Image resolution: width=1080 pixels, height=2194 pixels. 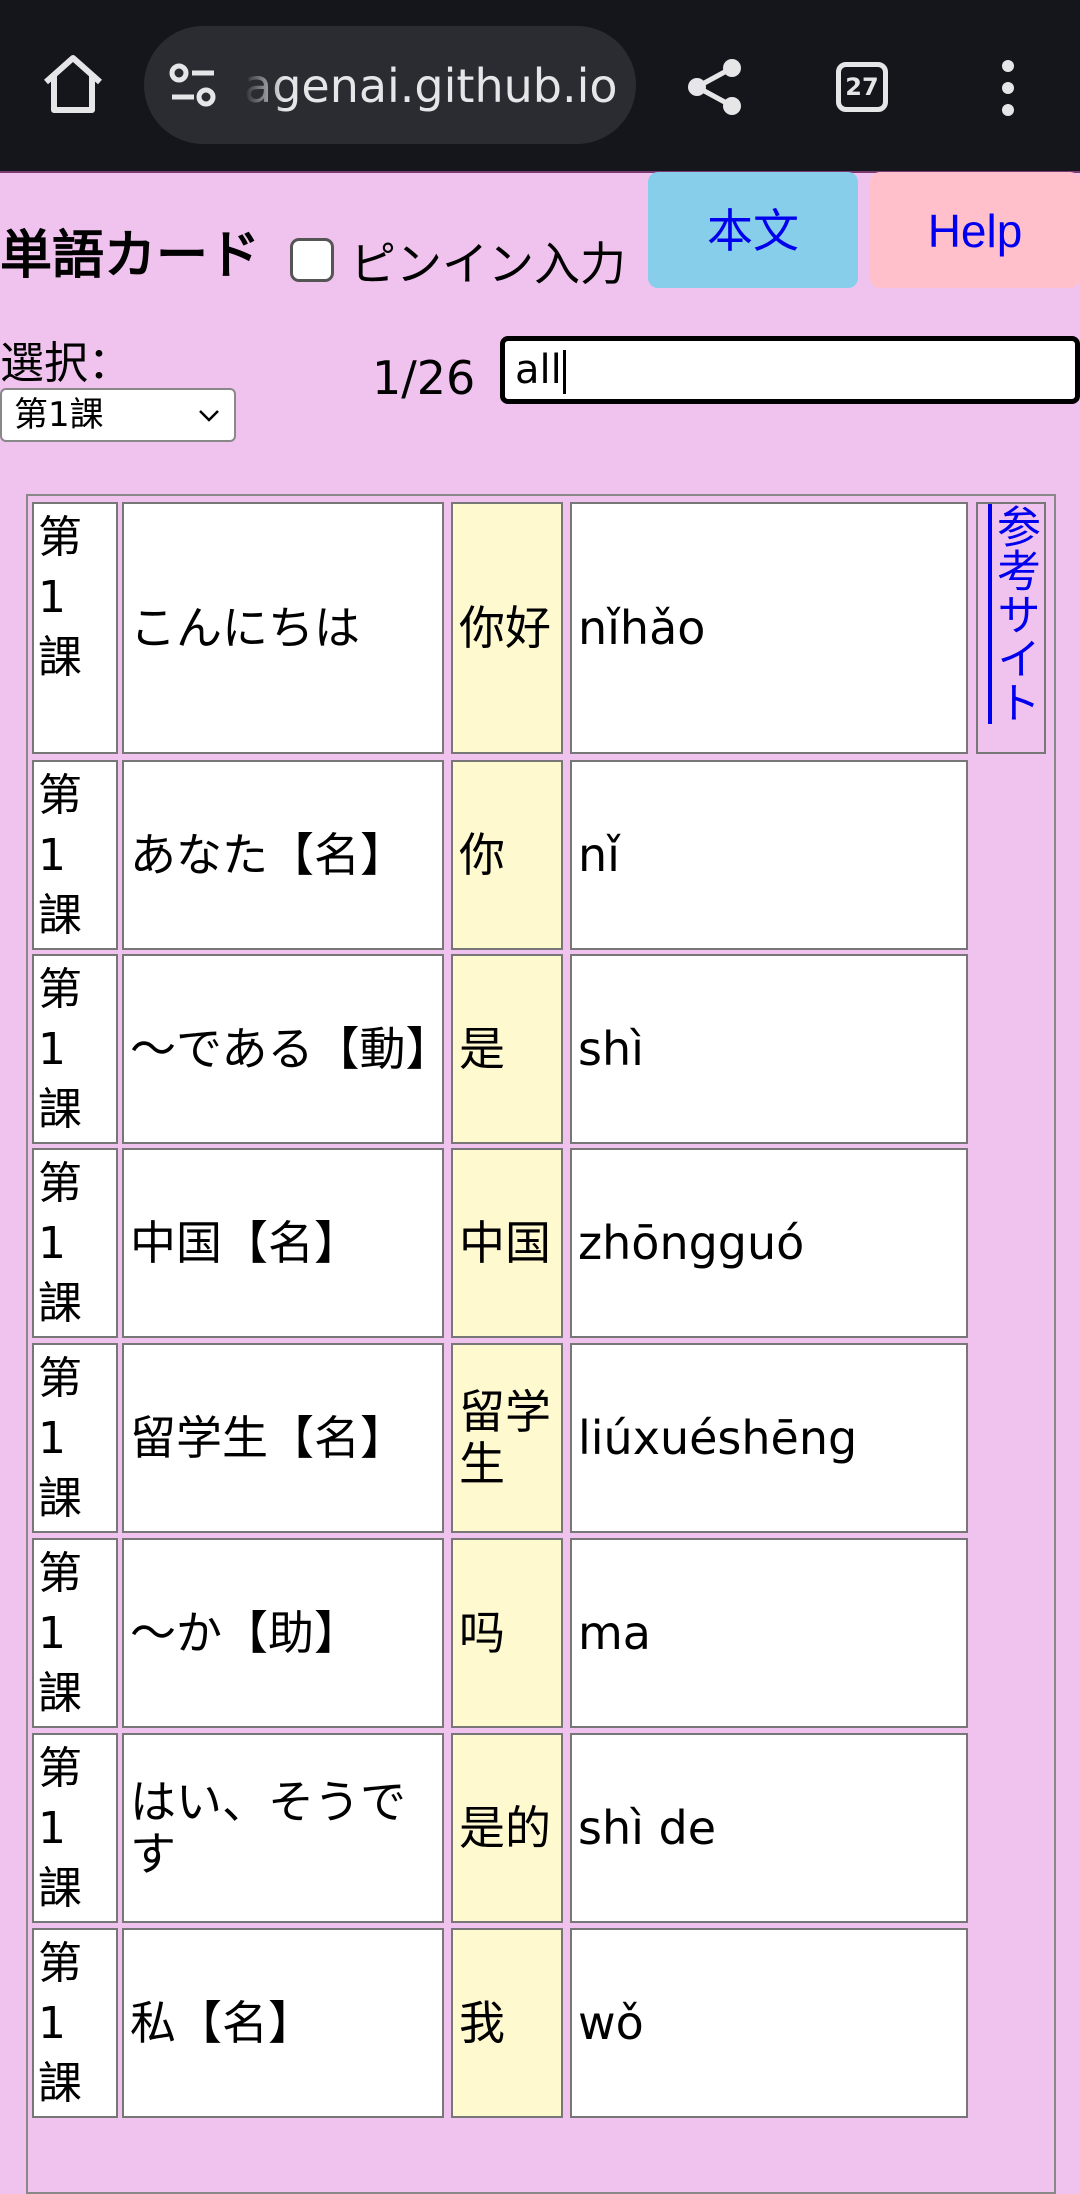 I want to click on chinese-cell: 中国, so click(x=507, y=1243).